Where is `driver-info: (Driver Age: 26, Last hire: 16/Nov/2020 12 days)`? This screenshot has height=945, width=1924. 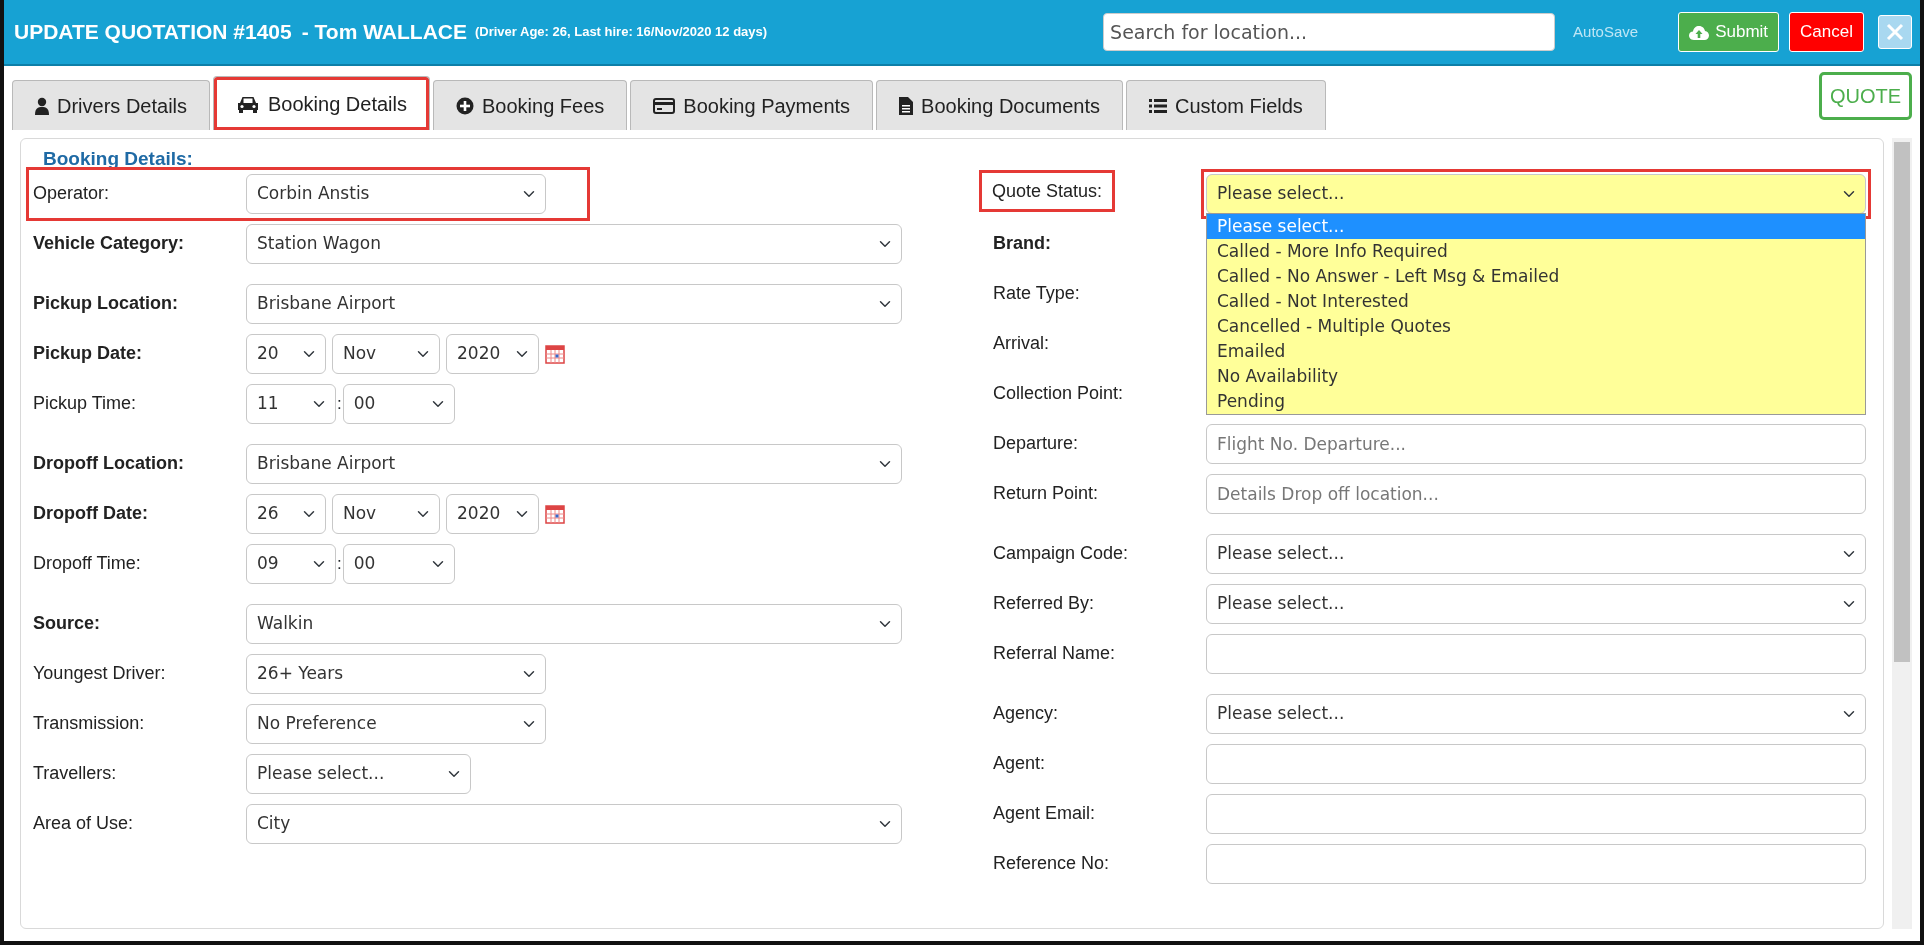
driver-info: (Driver Age: 26, Last hire: 16/Nov/2020 12 days) is located at coordinates (621, 32).